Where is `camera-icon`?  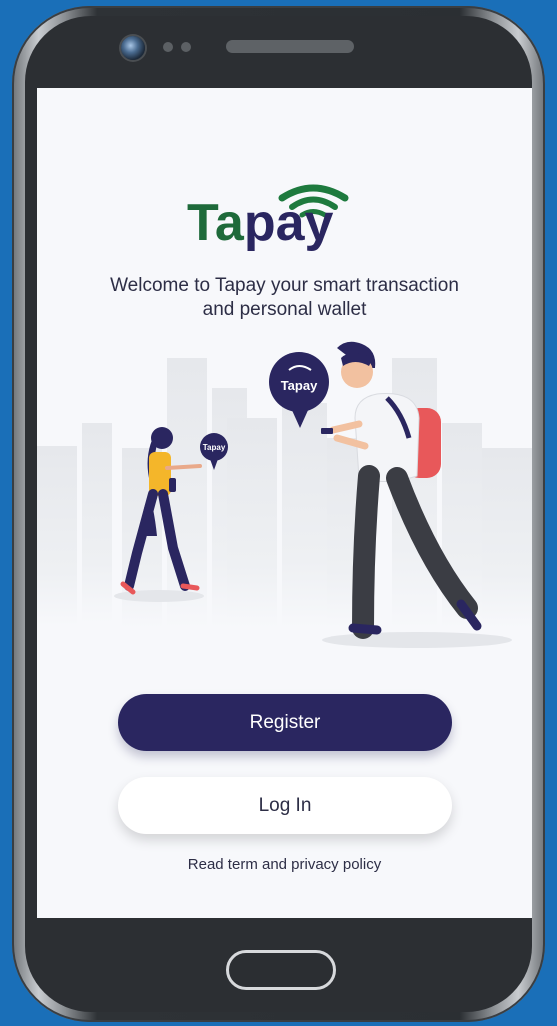 camera-icon is located at coordinates (133, 48).